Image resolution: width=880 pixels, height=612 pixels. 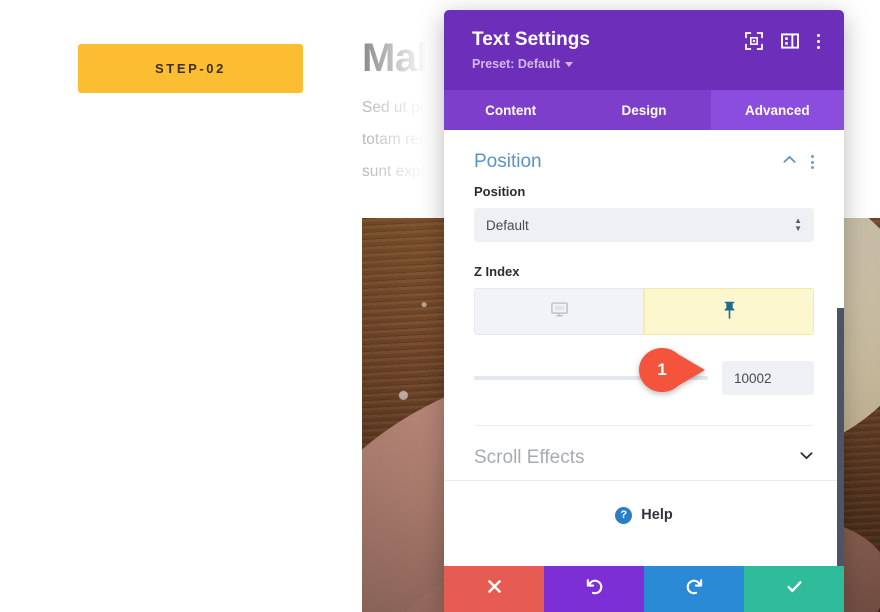 I want to click on modal-tabs: Content Design Advanced, so click(x=644, y=110).